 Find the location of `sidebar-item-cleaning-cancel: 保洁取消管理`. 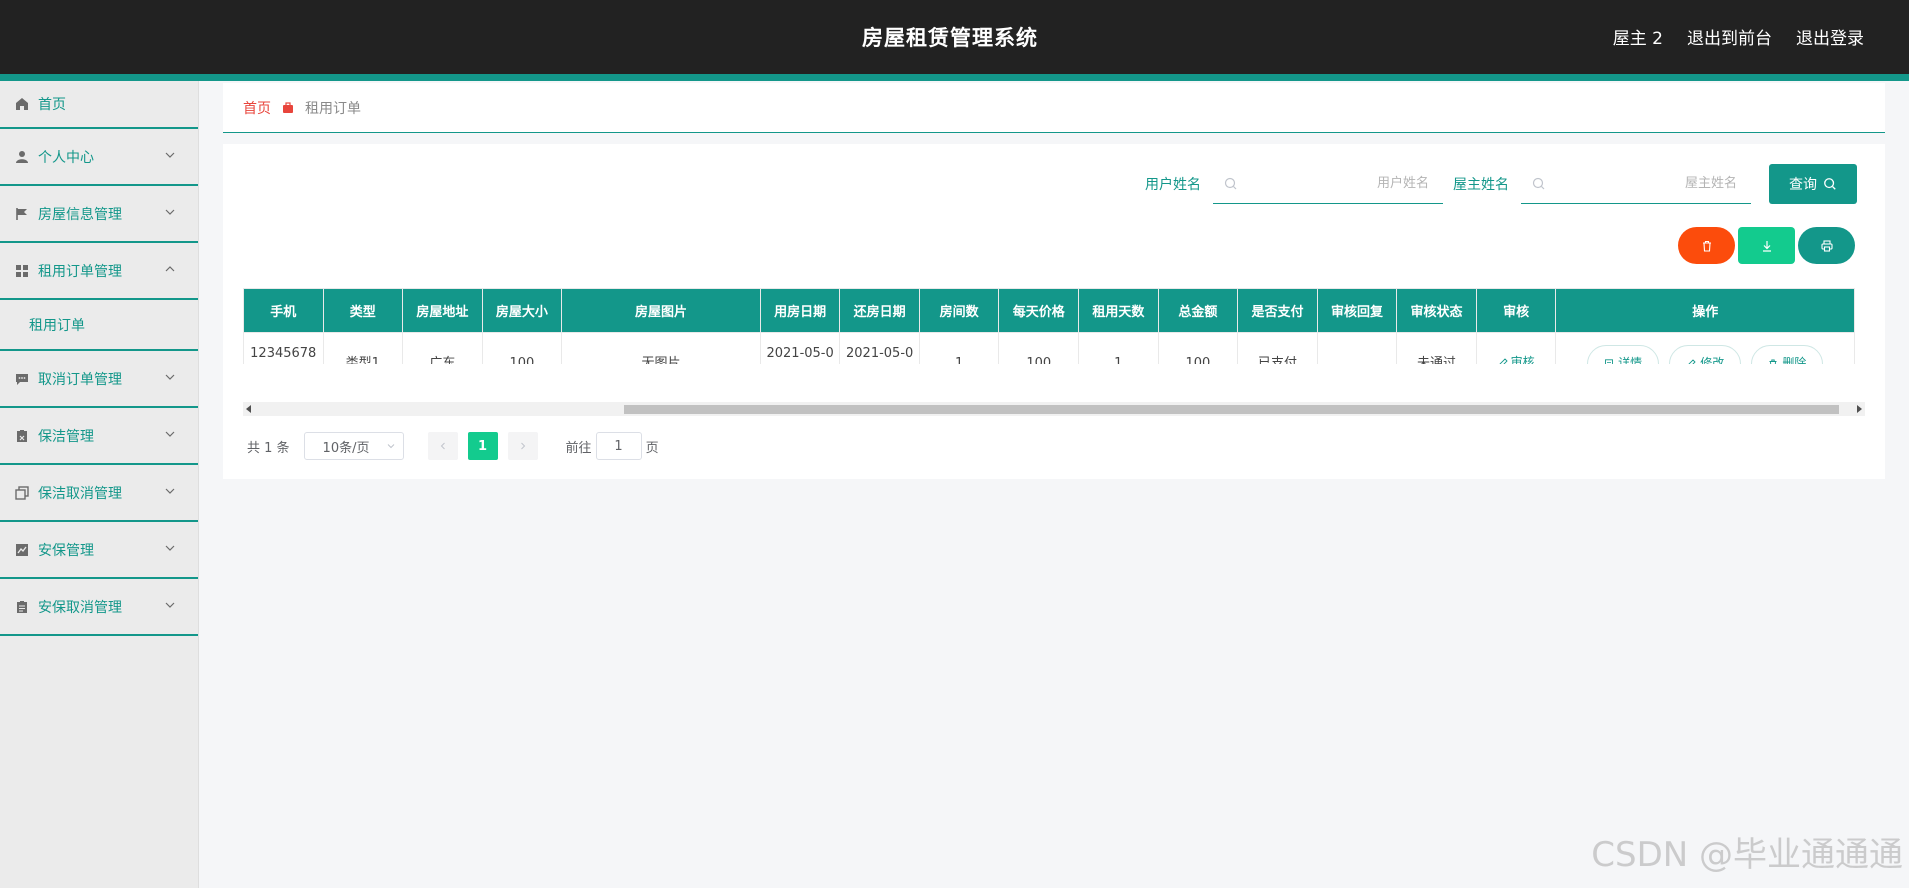

sidebar-item-cleaning-cancel: 保洁取消管理 is located at coordinates (99, 493).